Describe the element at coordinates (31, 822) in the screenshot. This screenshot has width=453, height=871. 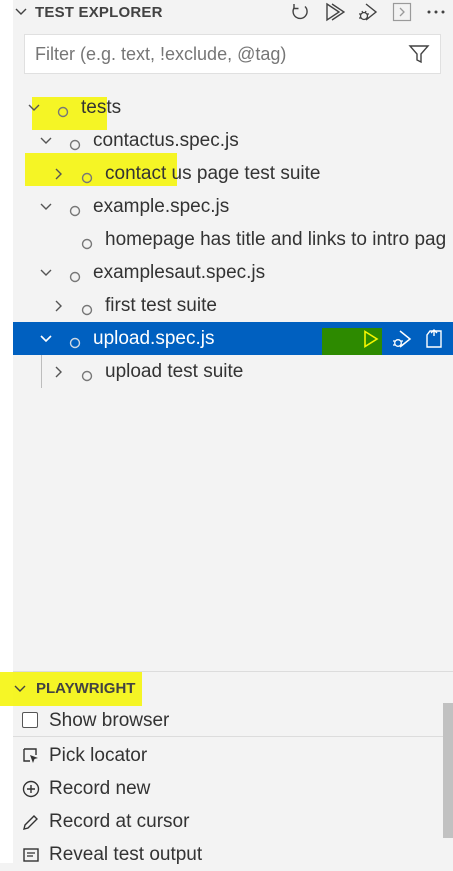
I see `pencil-icon` at that location.